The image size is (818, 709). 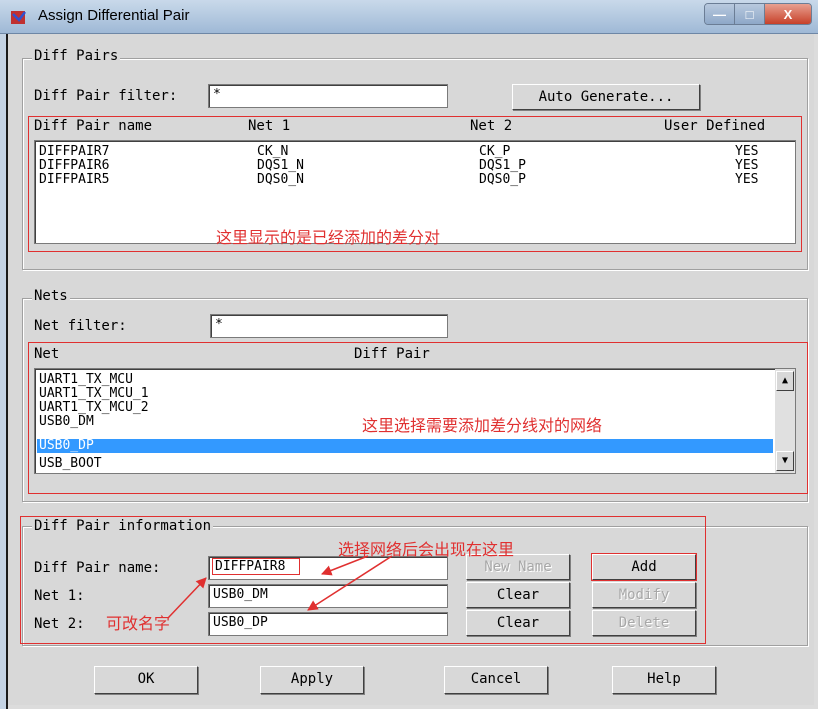 What do you see at coordinates (750, 14) in the screenshot?
I see `maximize-button: □` at bounding box center [750, 14].